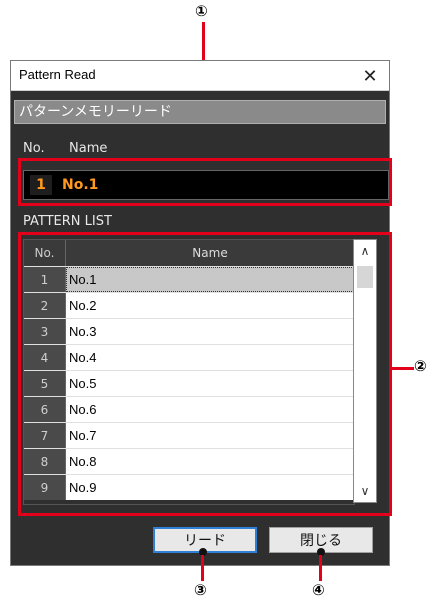 This screenshot has width=438, height=602. Describe the element at coordinates (45, 409) in the screenshot. I see `row-number: 6` at that location.